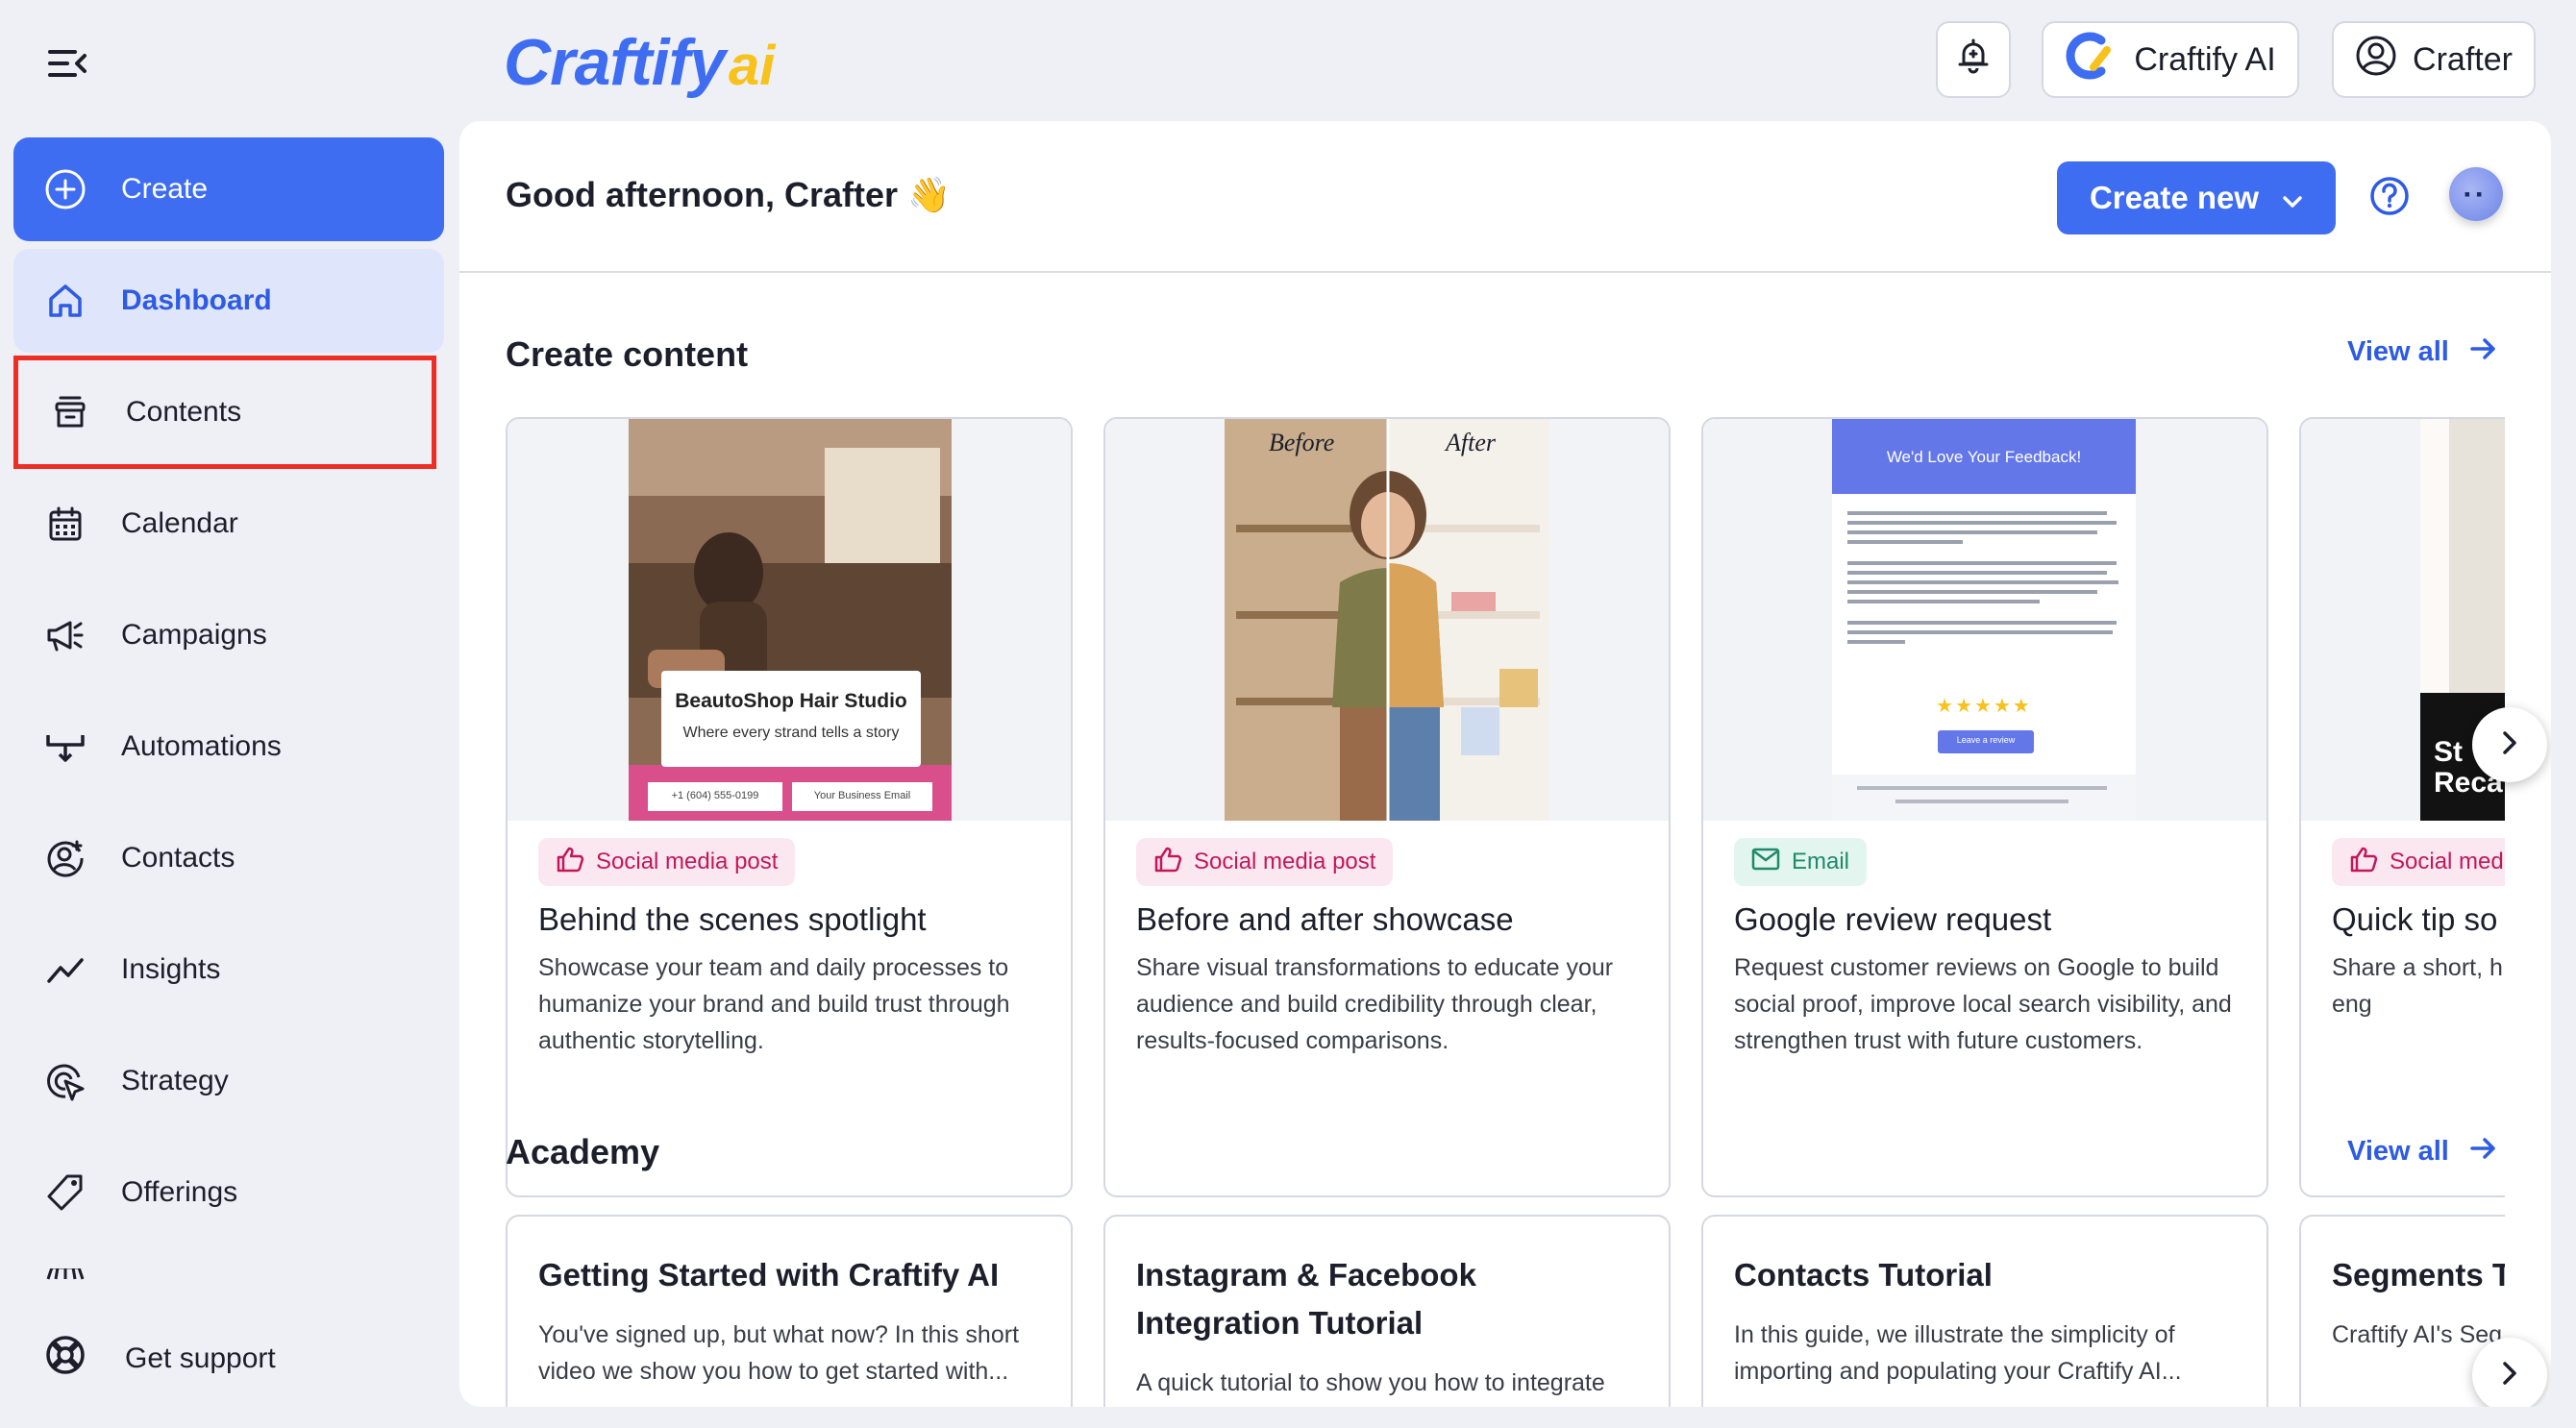 The height and width of the screenshot is (1428, 2576). Describe the element at coordinates (194, 635) in the screenshot. I see `sidebar-item-label: Campaigns` at that location.